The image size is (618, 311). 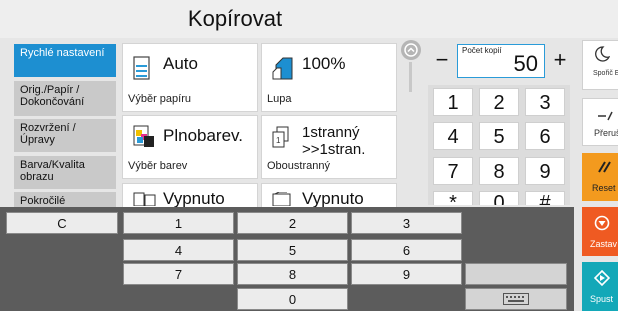 I want to click on interrupt-icon, so click(x=600, y=112).